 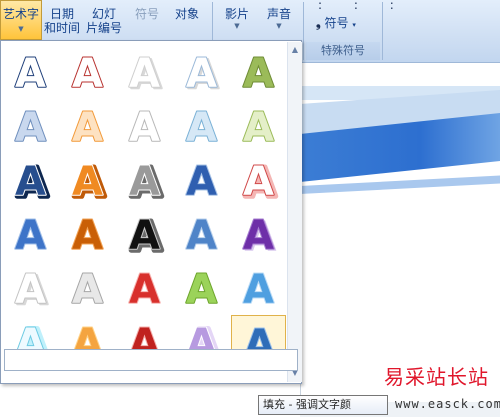 What do you see at coordinates (278, 14) in the screenshot?
I see `sound-label: 声音` at bounding box center [278, 14].